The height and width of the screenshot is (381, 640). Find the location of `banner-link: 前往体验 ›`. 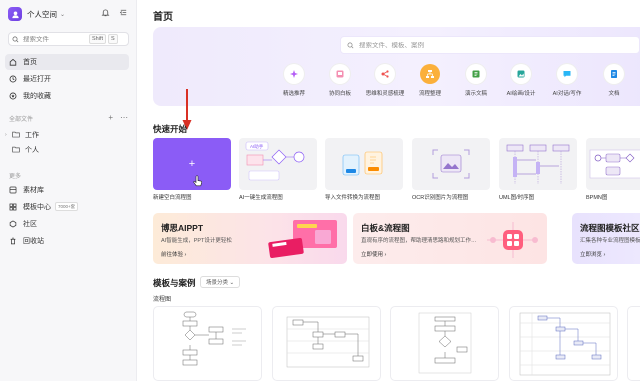

banner-link: 前往体验 › is located at coordinates (173, 254).